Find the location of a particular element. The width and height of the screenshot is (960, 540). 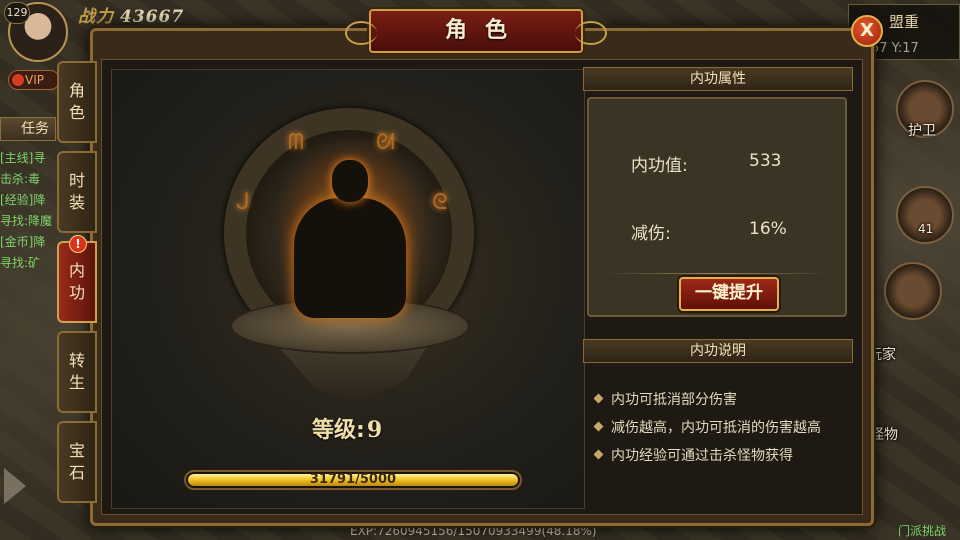

sect-challenge-link: 门派挑战 is located at coordinates (922, 530).